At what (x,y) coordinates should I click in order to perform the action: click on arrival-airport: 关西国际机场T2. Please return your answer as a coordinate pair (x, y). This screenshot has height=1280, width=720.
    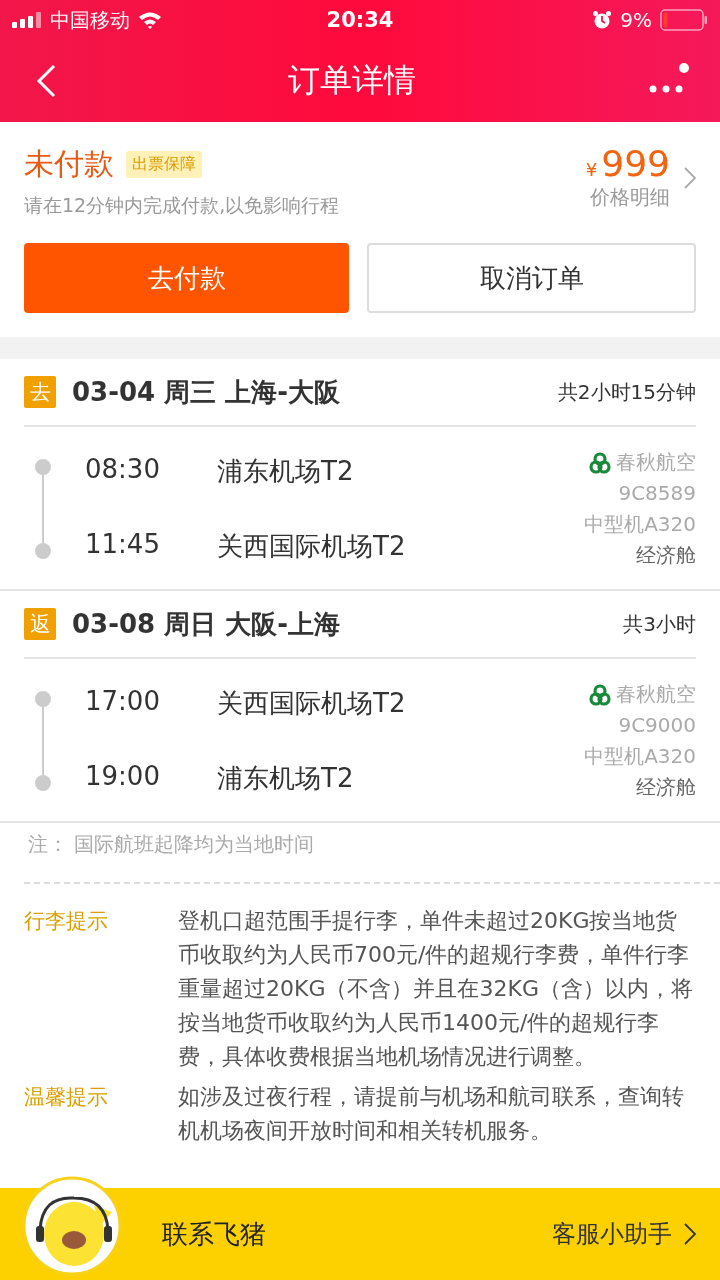
    Looking at the image, I should click on (311, 546).